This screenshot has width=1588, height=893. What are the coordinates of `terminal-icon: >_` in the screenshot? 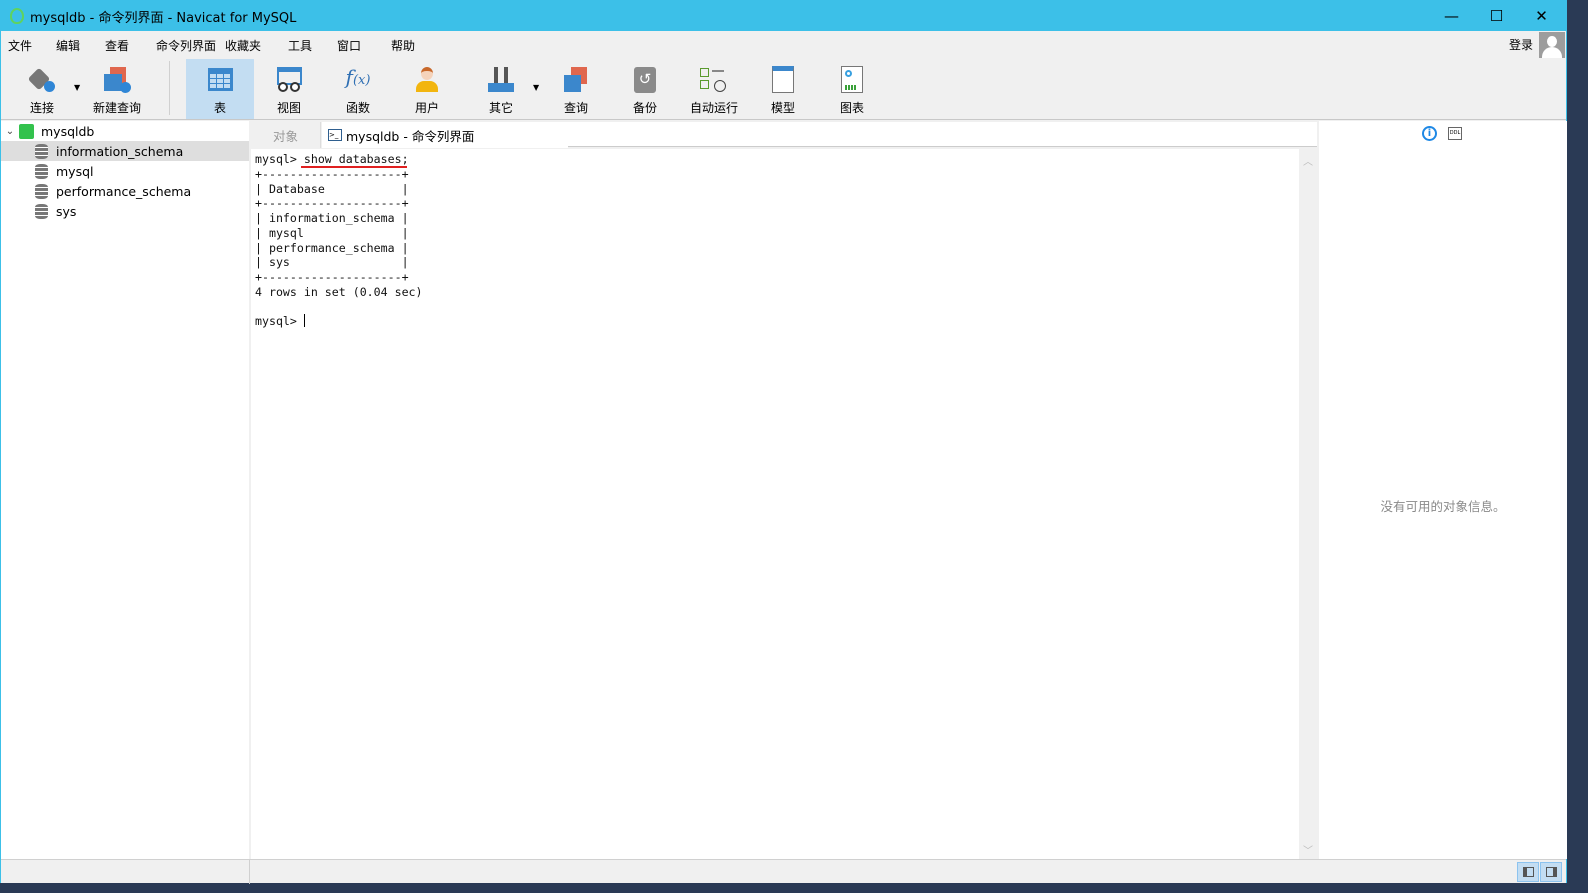 It's located at (335, 135).